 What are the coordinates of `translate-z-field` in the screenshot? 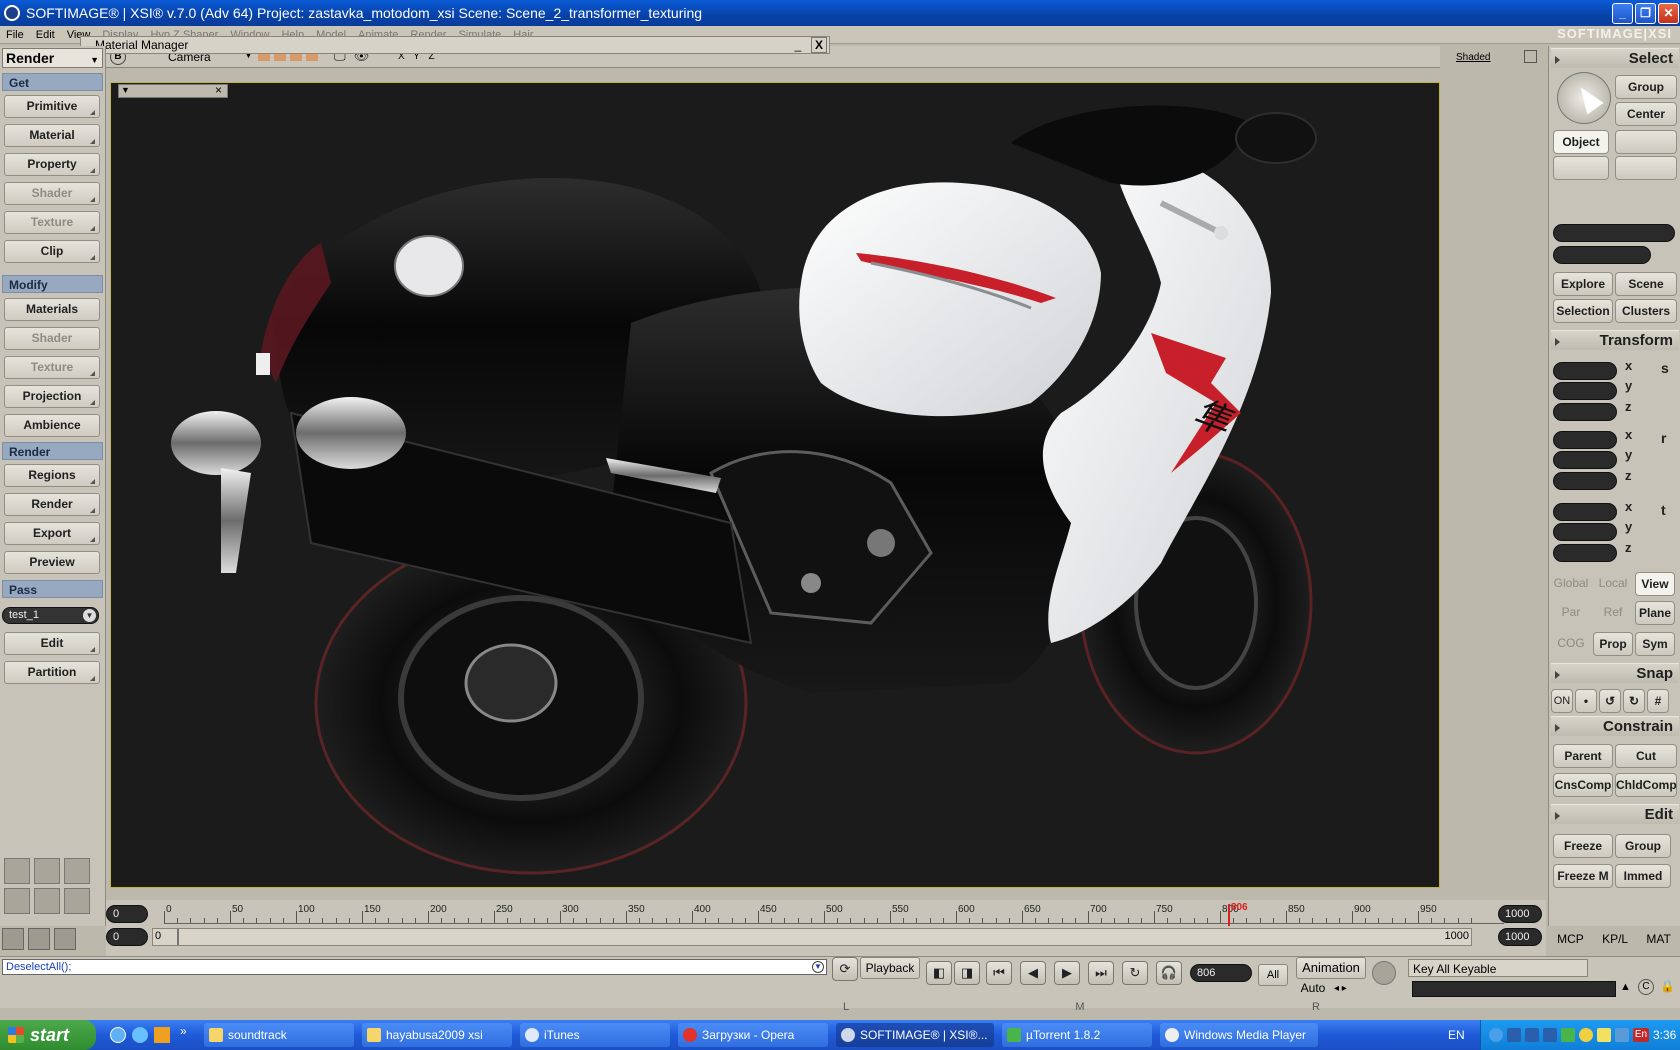 It's located at (1585, 553).